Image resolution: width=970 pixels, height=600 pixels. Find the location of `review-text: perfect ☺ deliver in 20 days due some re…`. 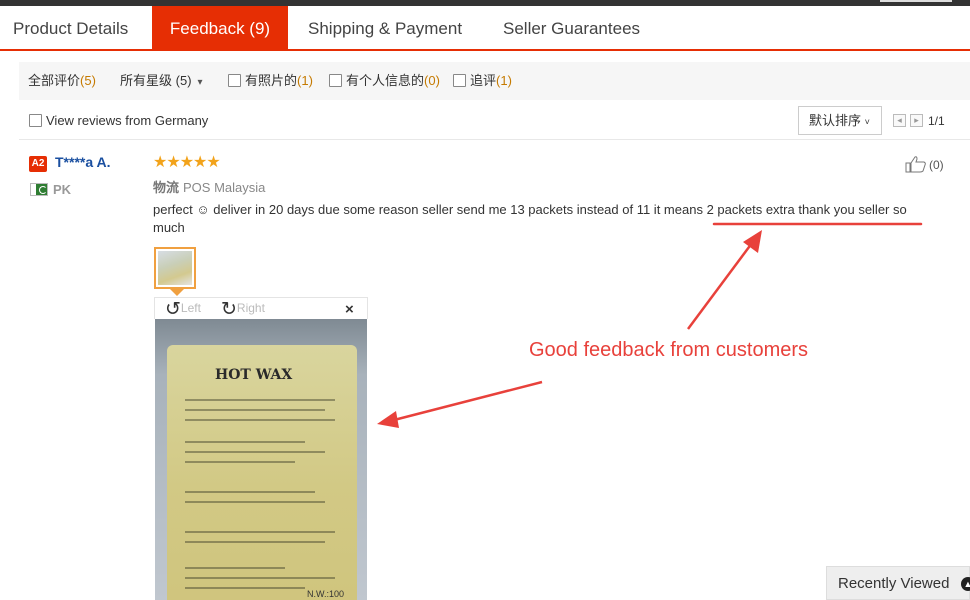

review-text: perfect ☺ deliver in 20 days due some re… is located at coordinates (540, 219).